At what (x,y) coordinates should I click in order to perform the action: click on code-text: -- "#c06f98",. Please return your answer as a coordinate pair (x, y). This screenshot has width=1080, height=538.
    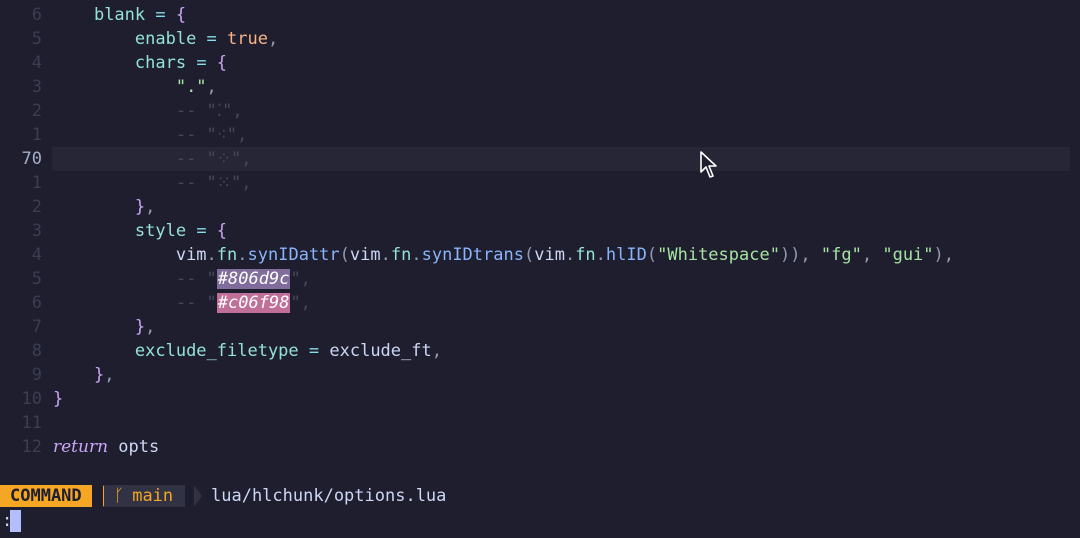
    Looking at the image, I should click on (182, 303).